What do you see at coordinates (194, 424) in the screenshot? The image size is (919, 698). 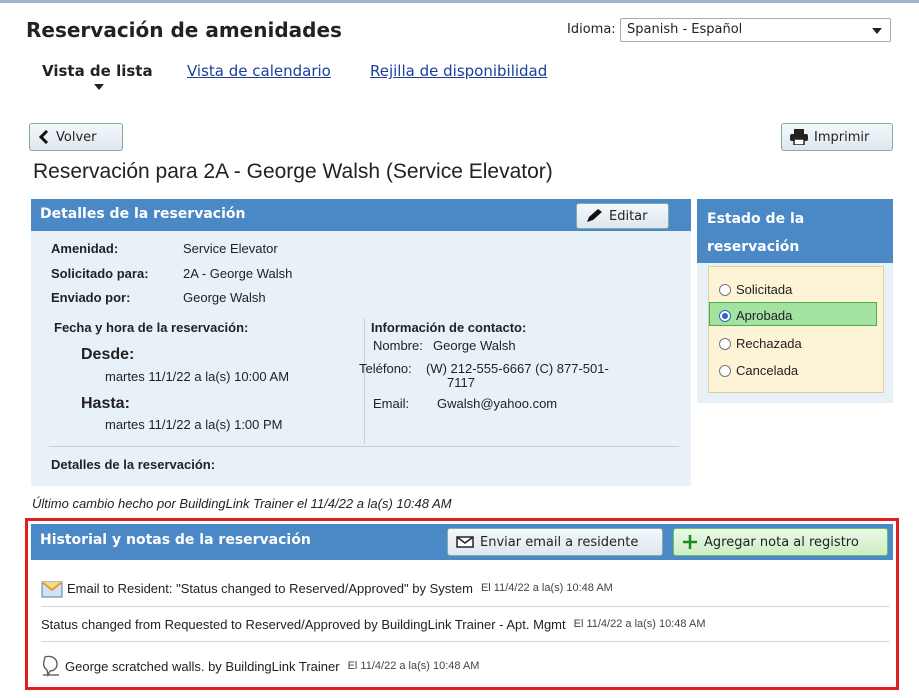 I see `to-value: martes 11/1/22 a la(s) 1:00 PM` at bounding box center [194, 424].